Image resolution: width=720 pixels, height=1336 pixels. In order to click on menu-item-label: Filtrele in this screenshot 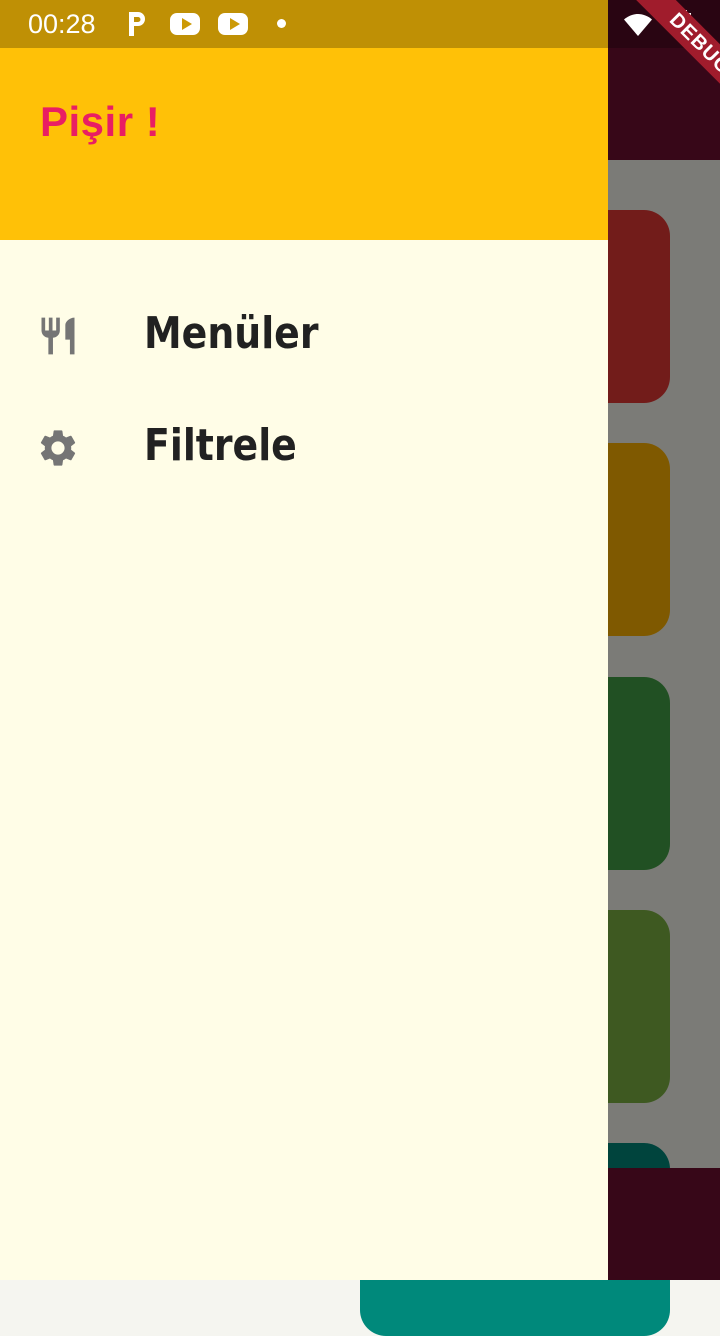, I will do `click(220, 445)`.